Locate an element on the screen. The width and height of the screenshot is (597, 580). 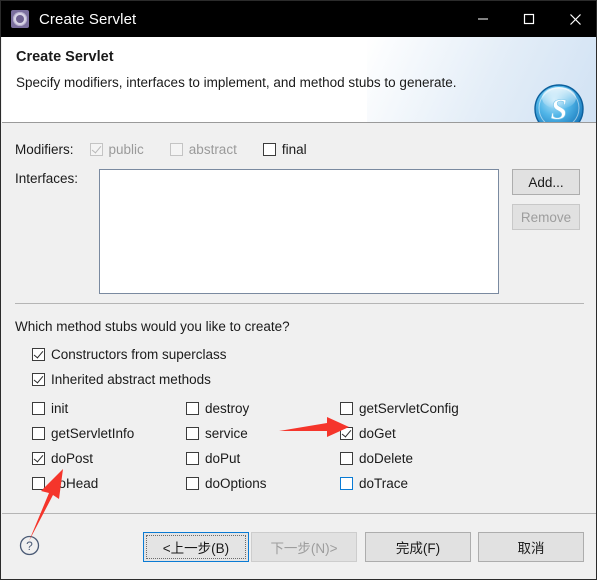
stub-checkbox-dotrace: doTrace is located at coordinates (374, 483).